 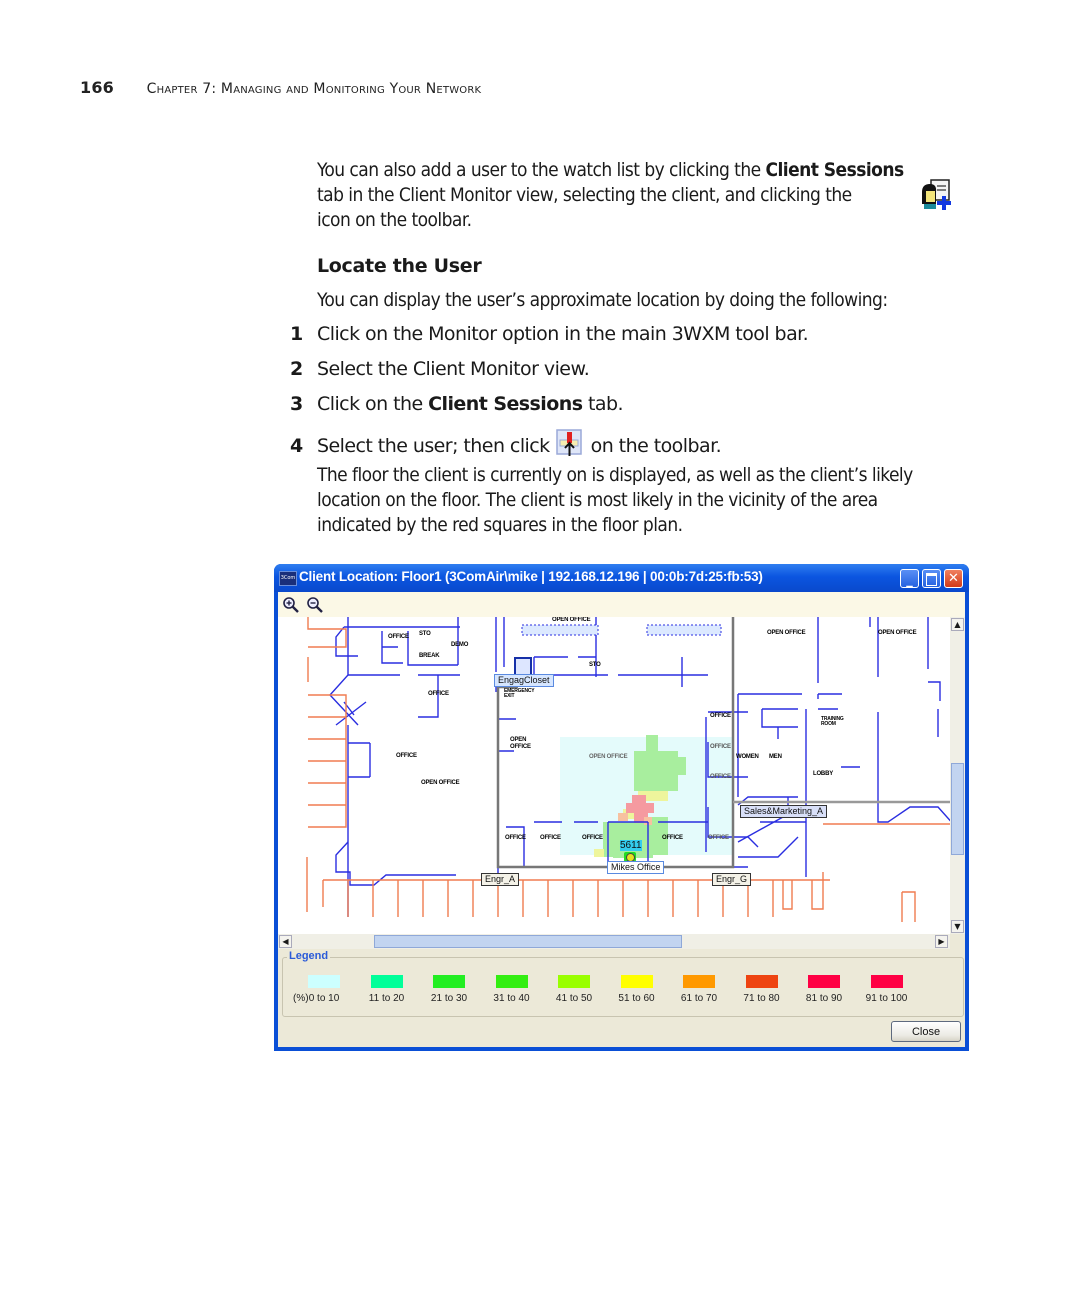 What do you see at coordinates (519, 693) in the screenshot?
I see `room-label: EMERGENCY EXIT` at bounding box center [519, 693].